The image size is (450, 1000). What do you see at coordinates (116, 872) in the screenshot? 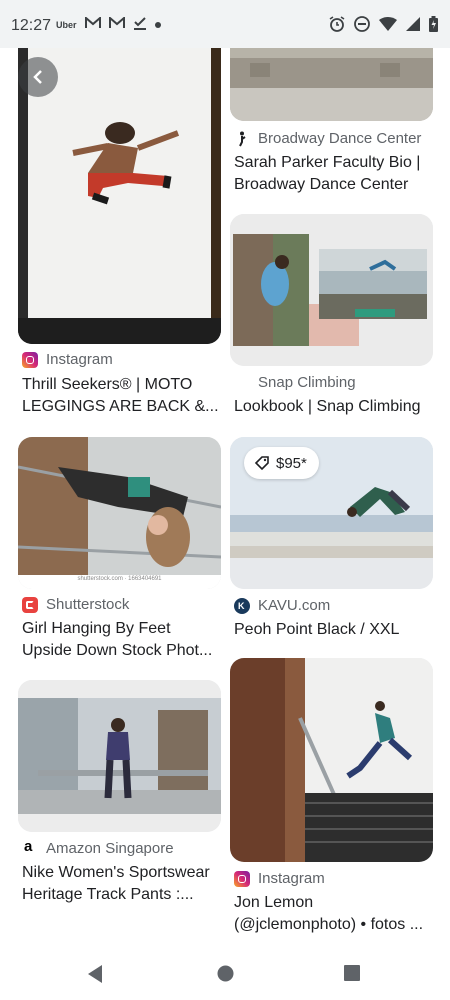
I see `title-line: Nike Women's Sportswear` at bounding box center [116, 872].